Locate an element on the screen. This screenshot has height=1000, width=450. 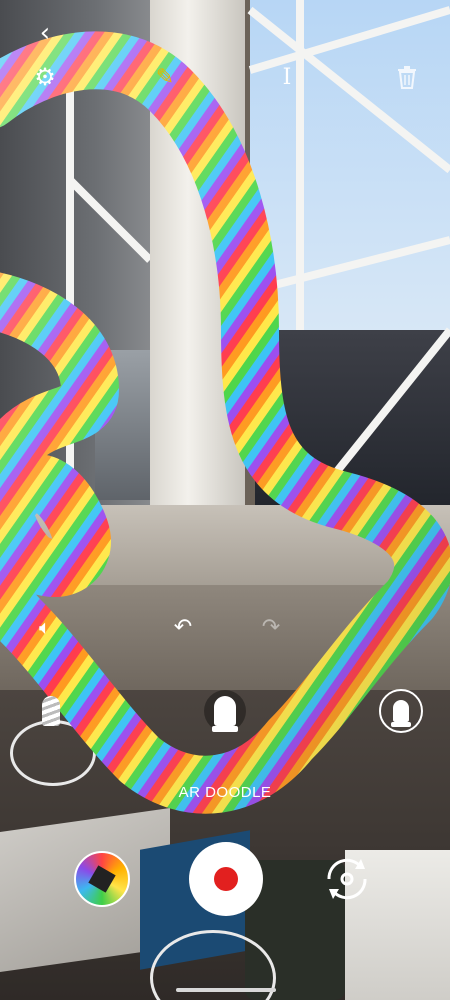
brush-tip-selected is located at coordinates (225, 711).